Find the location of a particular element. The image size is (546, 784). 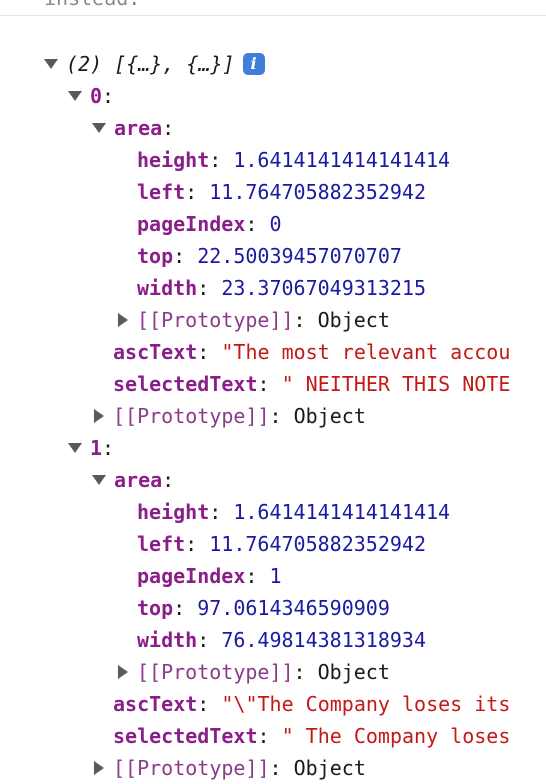

array-summary: (2) [{…}, {…}] is located at coordinates (150, 64).